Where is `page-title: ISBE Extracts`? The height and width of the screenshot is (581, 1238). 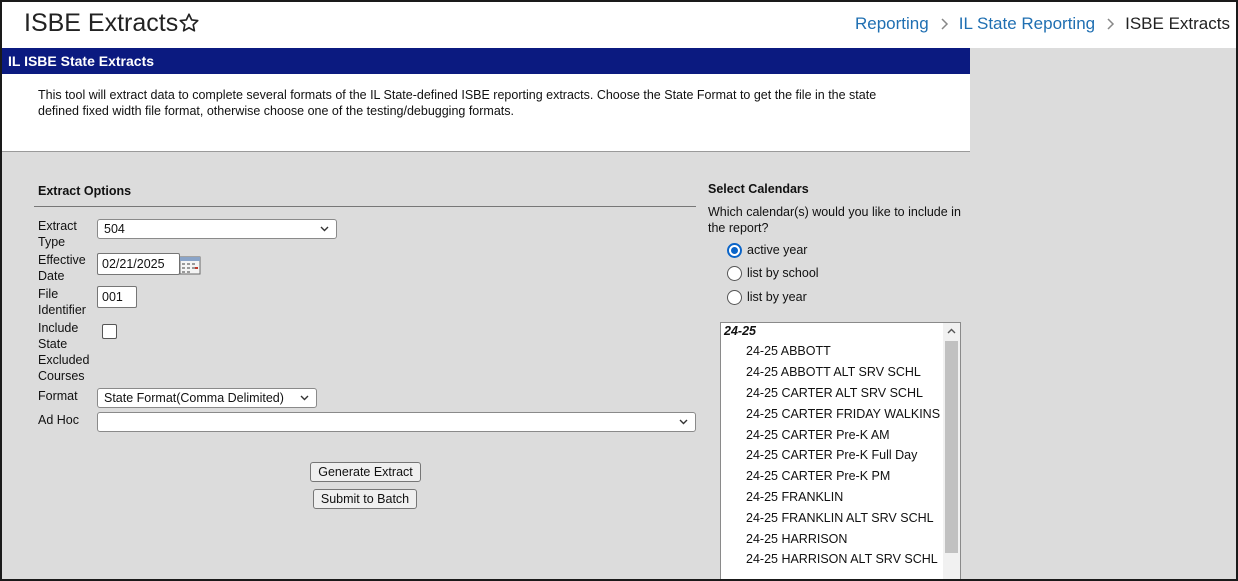 page-title: ISBE Extracts is located at coordinates (101, 23).